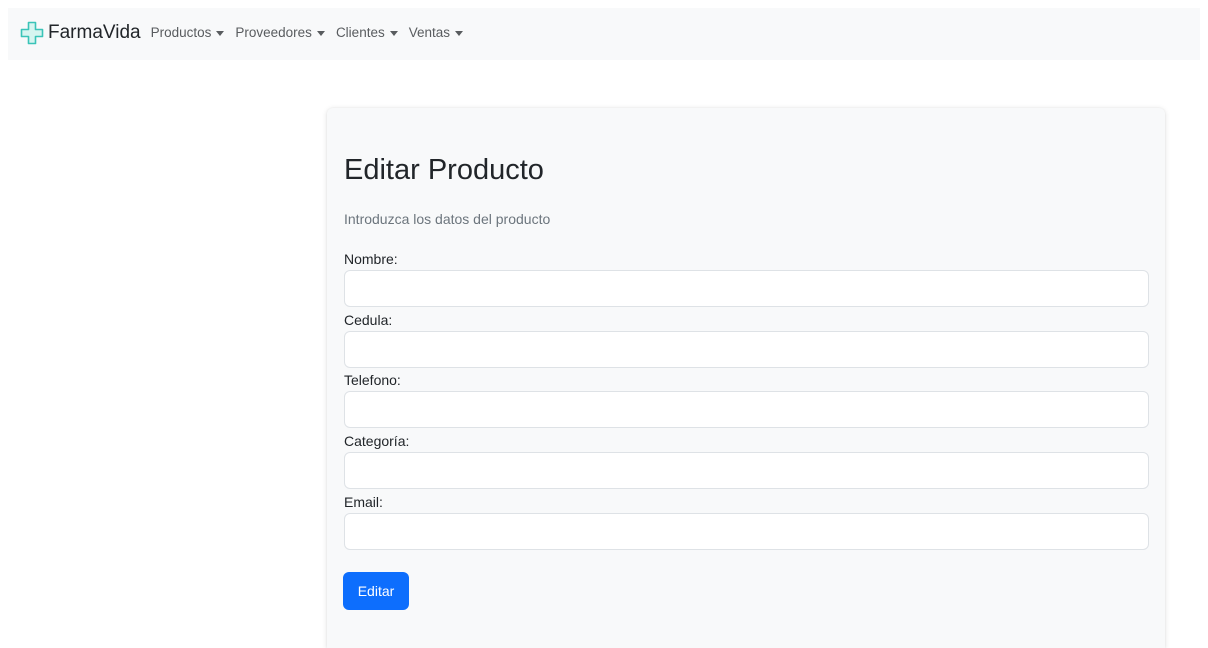 The width and height of the screenshot is (1208, 648). I want to click on editar-button: Editar, so click(376, 591).